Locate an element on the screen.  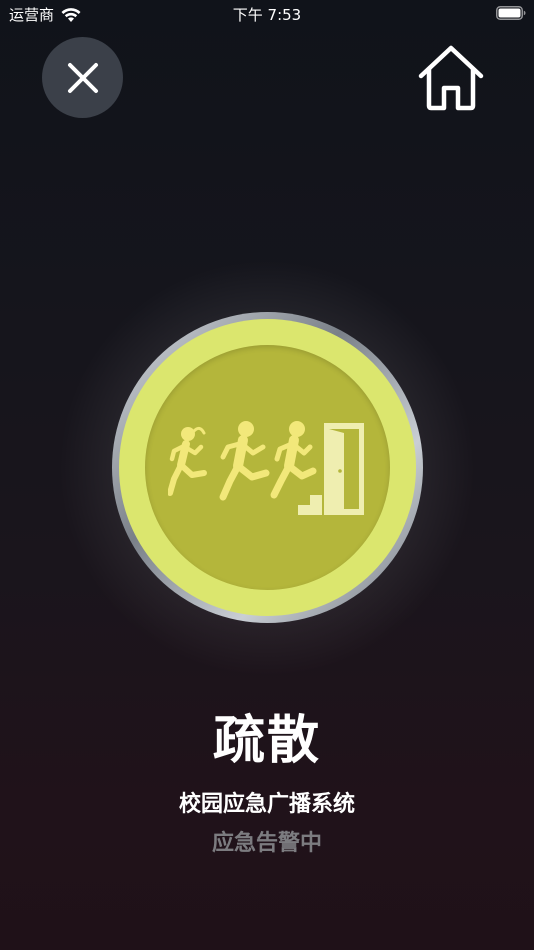
evacuation-icon is located at coordinates (265, 467).